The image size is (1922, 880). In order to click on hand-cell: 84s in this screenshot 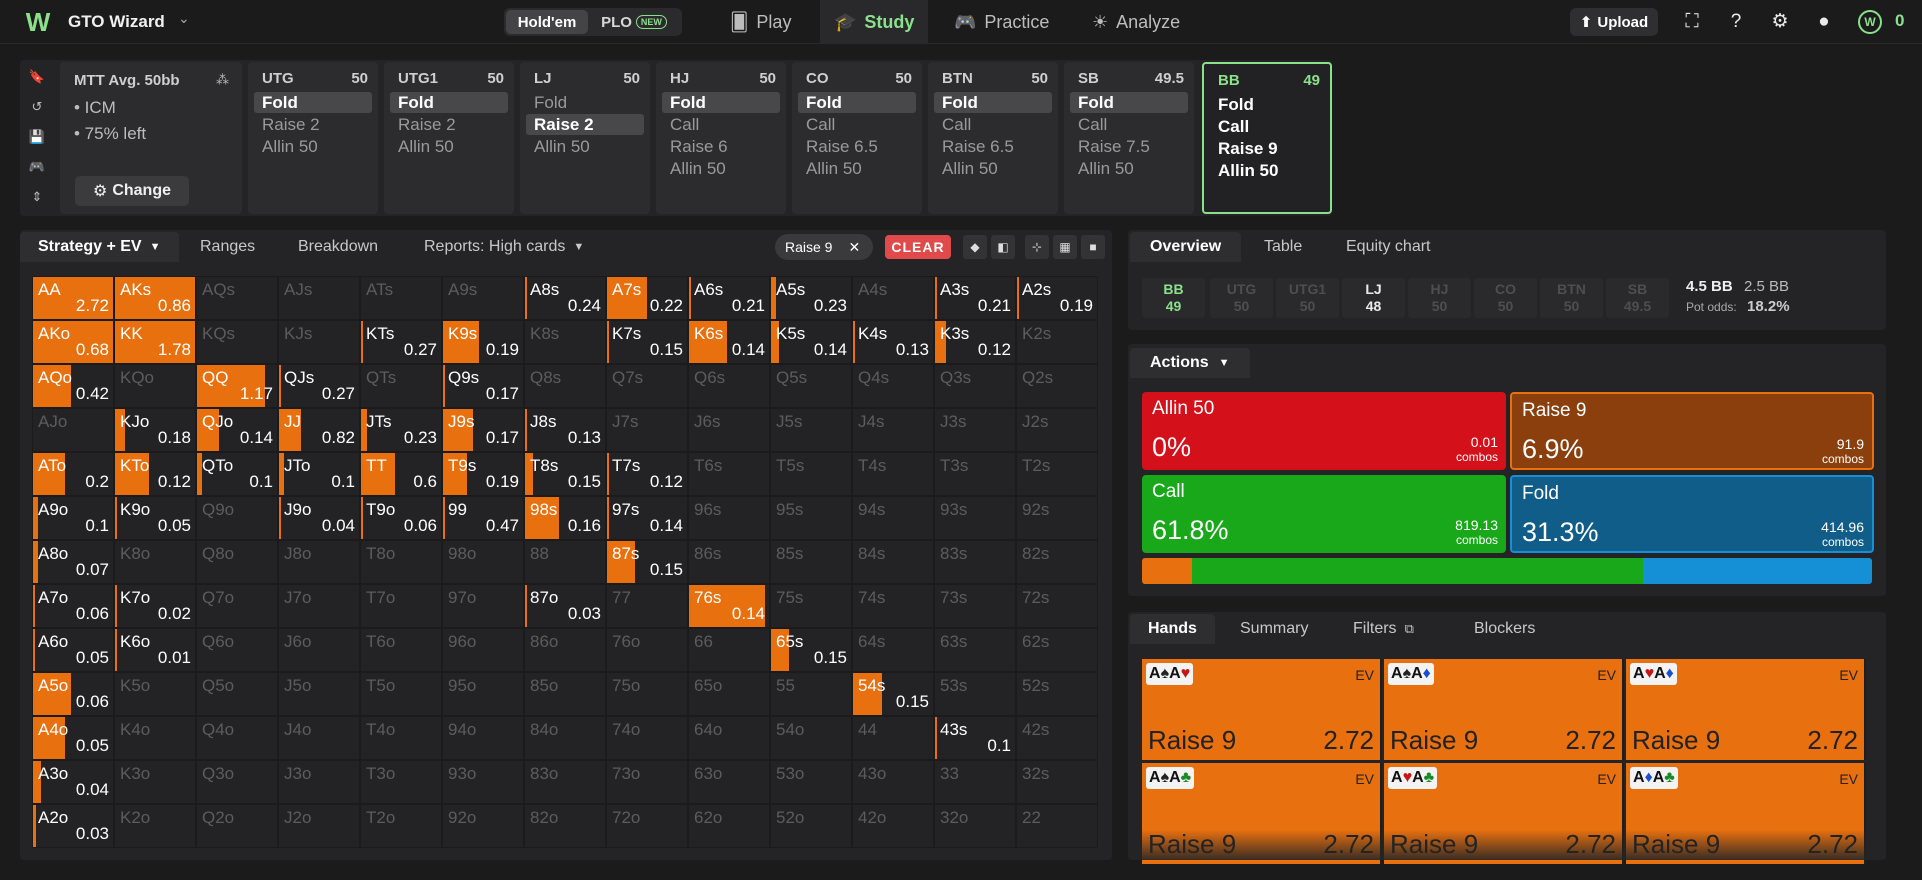, I will do `click(893, 562)`.